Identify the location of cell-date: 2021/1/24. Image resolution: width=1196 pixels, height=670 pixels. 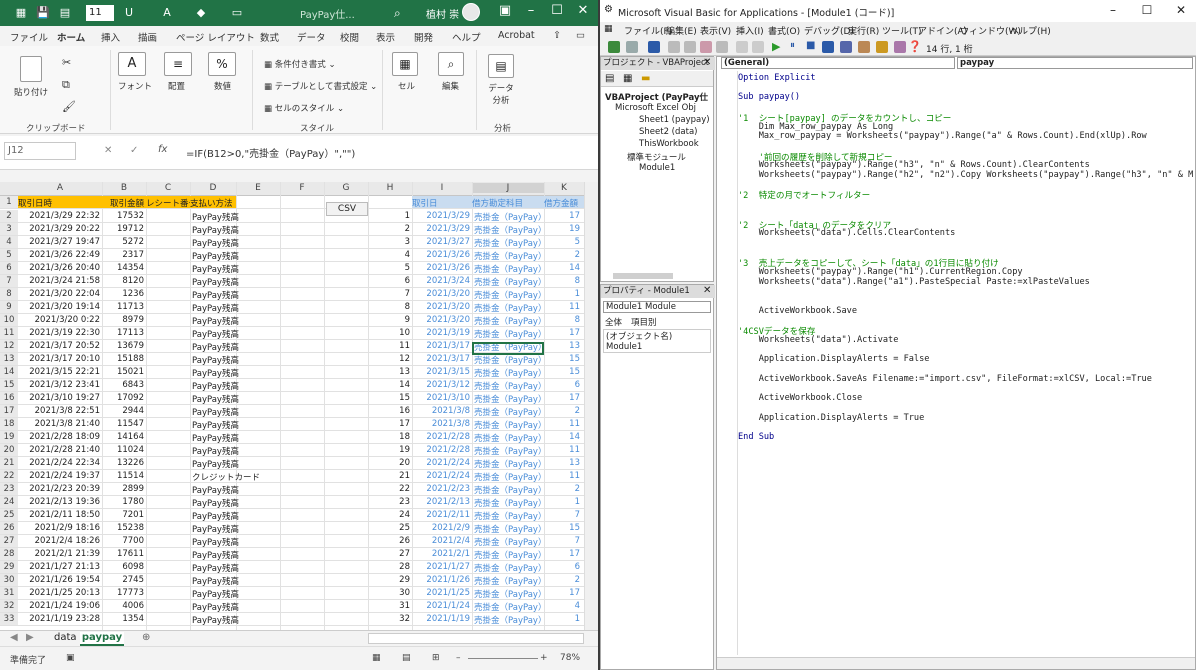
(442, 606).